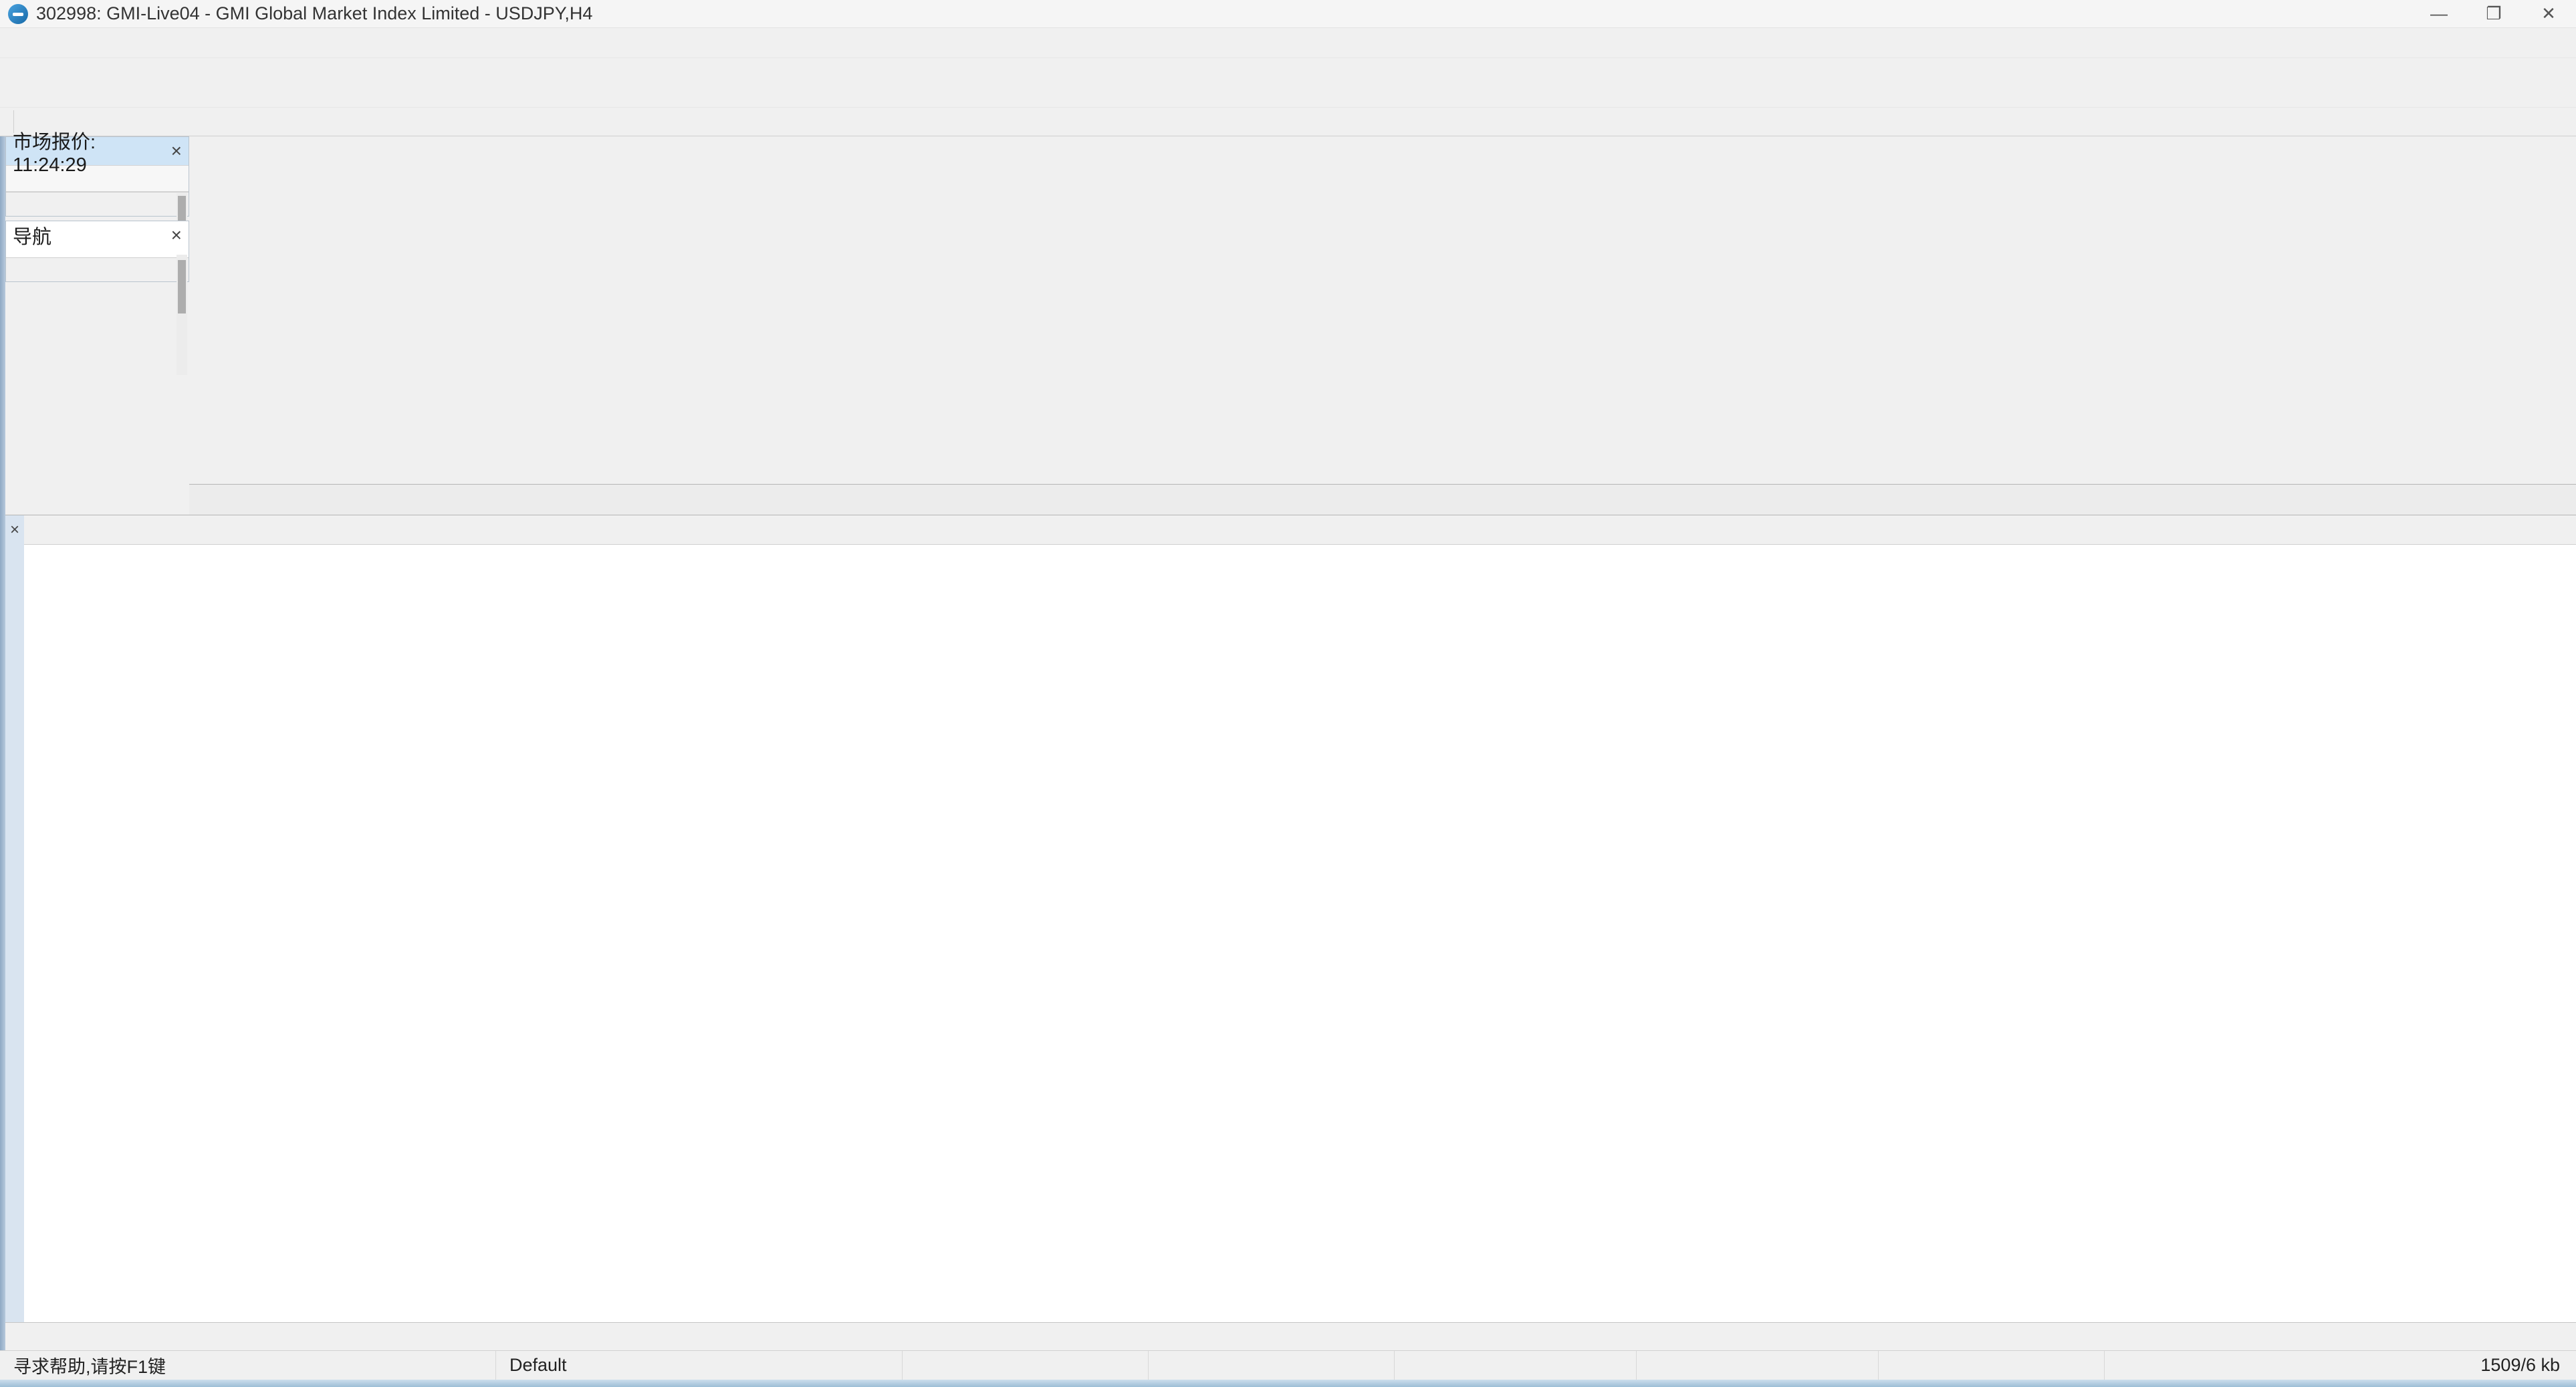 Image resolution: width=2576 pixels, height=1387 pixels. I want to click on menu-bar, so click(1288, 42).